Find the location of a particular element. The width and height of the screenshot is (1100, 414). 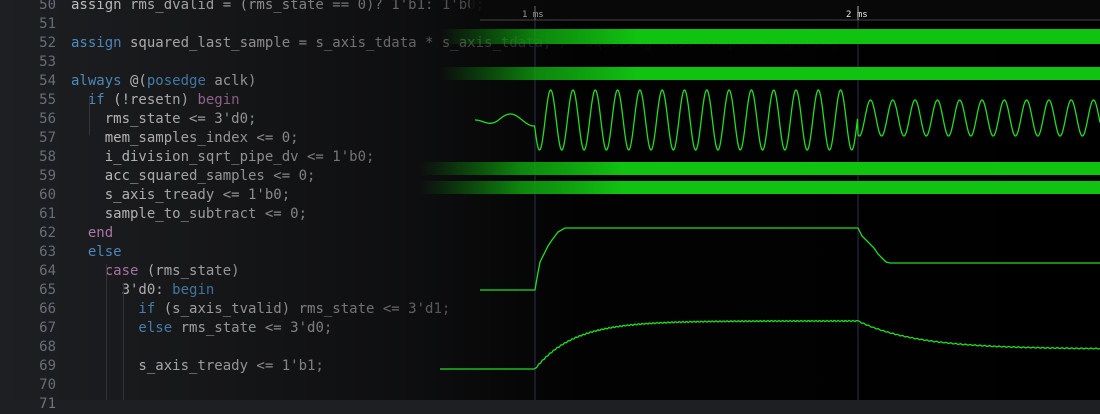

code-line: 57 mem_samples_index <= 0; is located at coordinates (550, 138).